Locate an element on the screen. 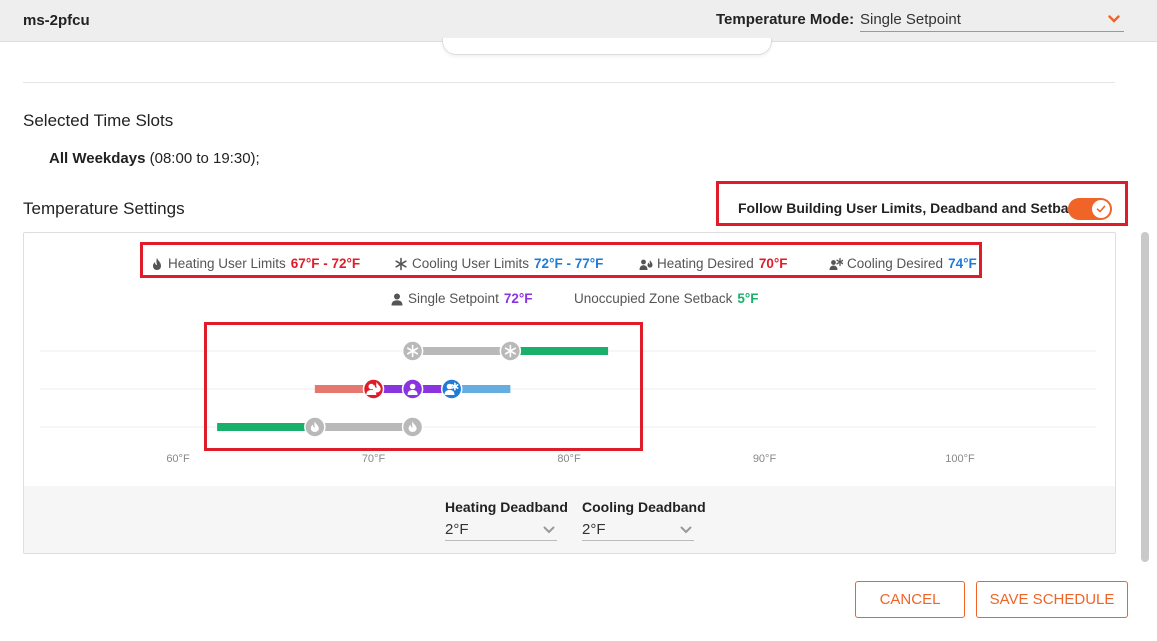 Image resolution: width=1157 pixels, height=641 pixels. save-schedule-button: SAVE SCHEDULE is located at coordinates (1052, 599).